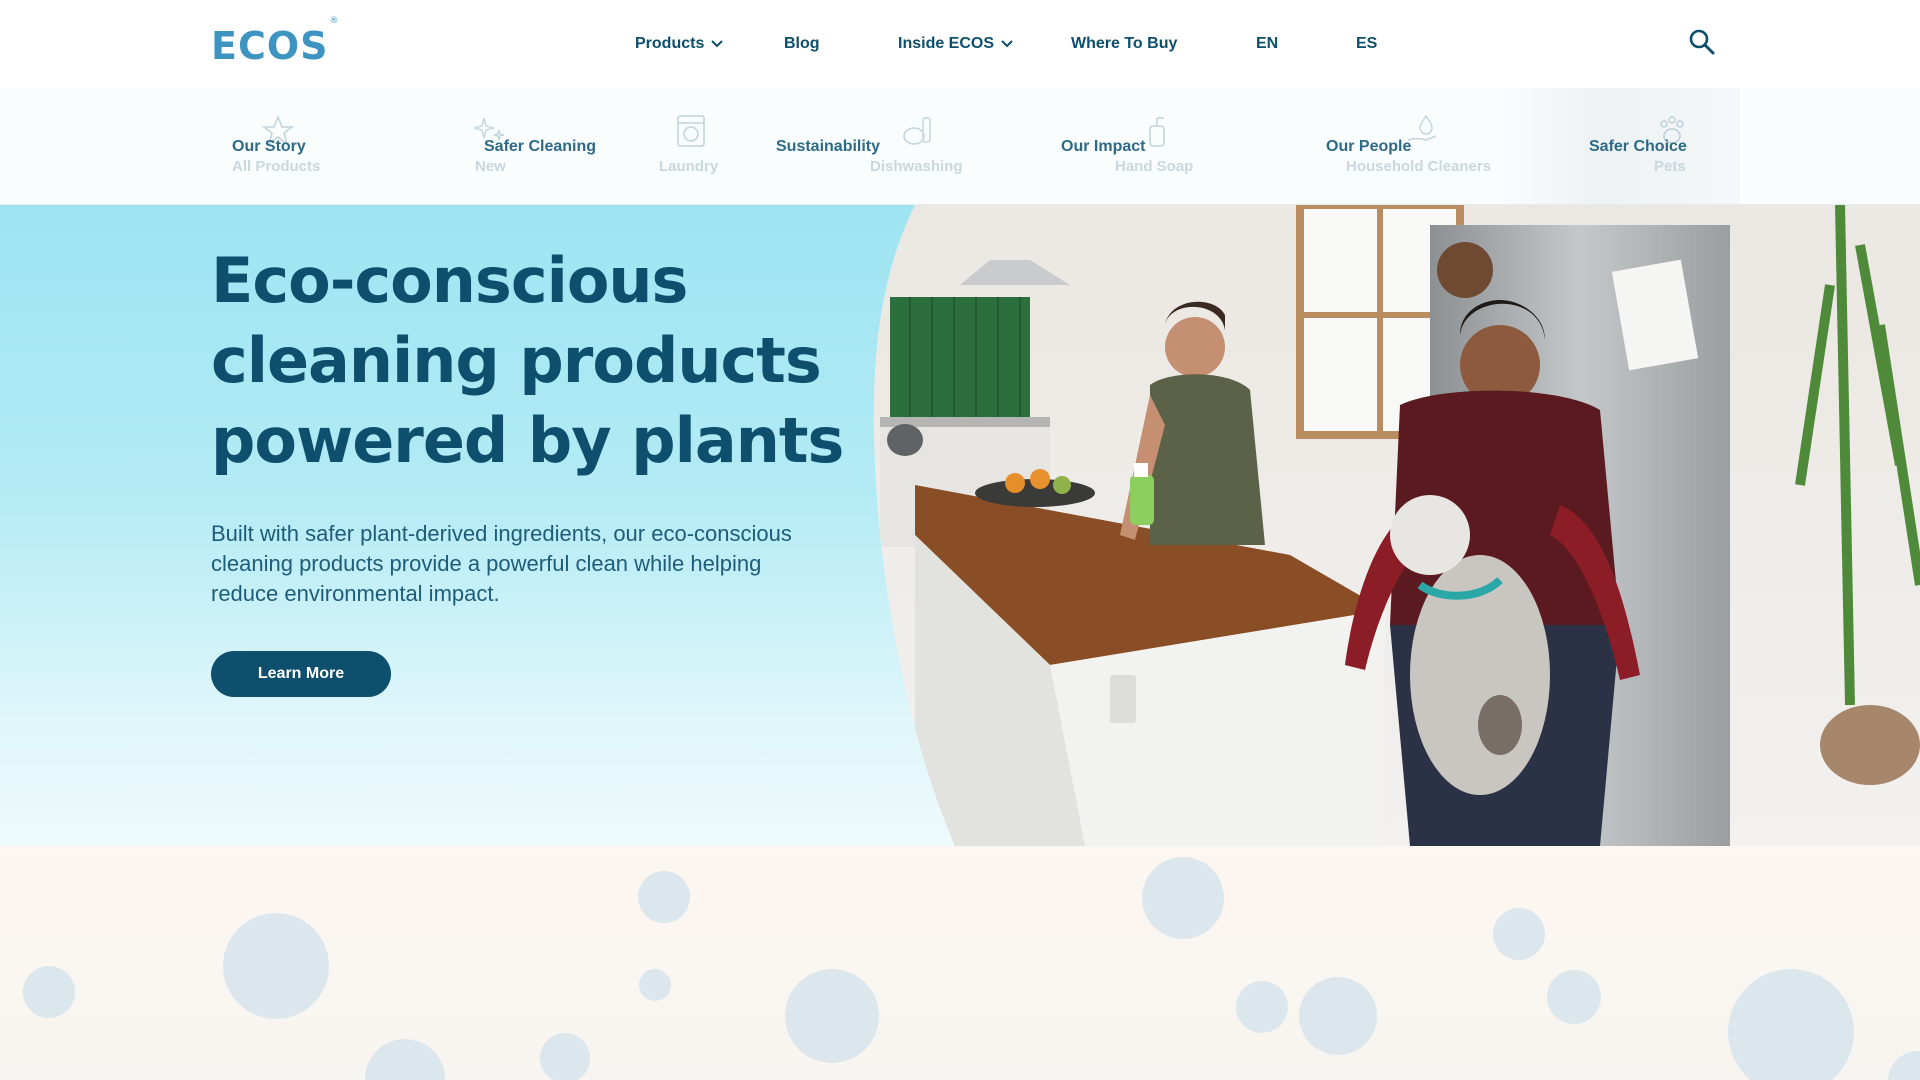 Image resolution: width=1920 pixels, height=1080 pixels. Describe the element at coordinates (270, 46) in the screenshot. I see `logo-text: ECOS` at that location.